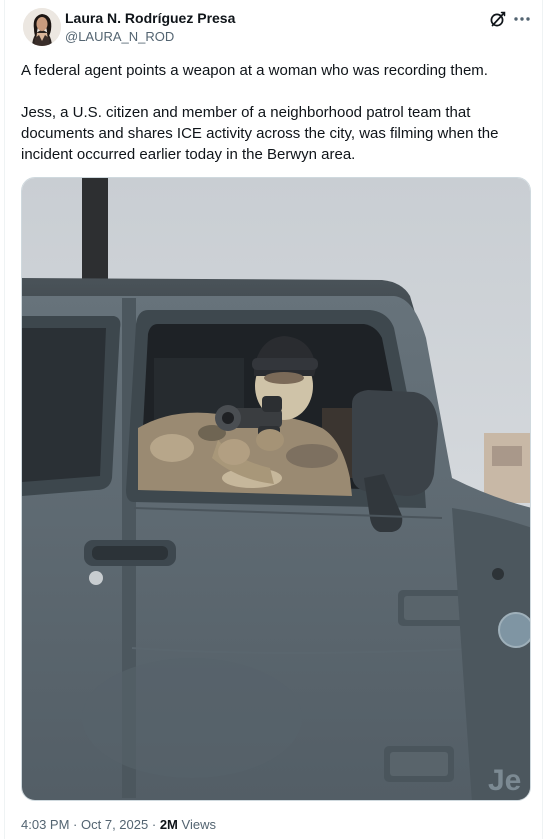 The height and width of the screenshot is (839, 547). What do you see at coordinates (114, 824) in the screenshot?
I see `tweet-date: Oct 7, 2025` at bounding box center [114, 824].